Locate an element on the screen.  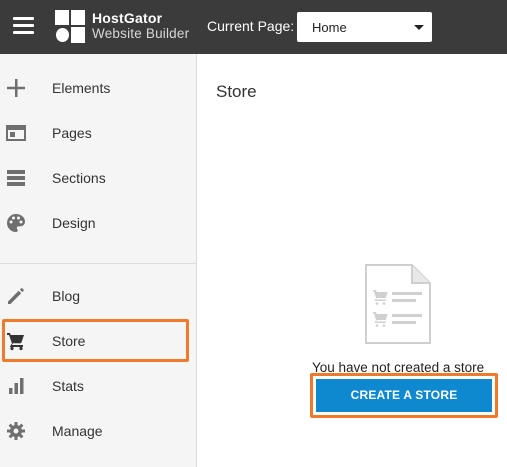
panel-title: Store is located at coordinates (236, 91).